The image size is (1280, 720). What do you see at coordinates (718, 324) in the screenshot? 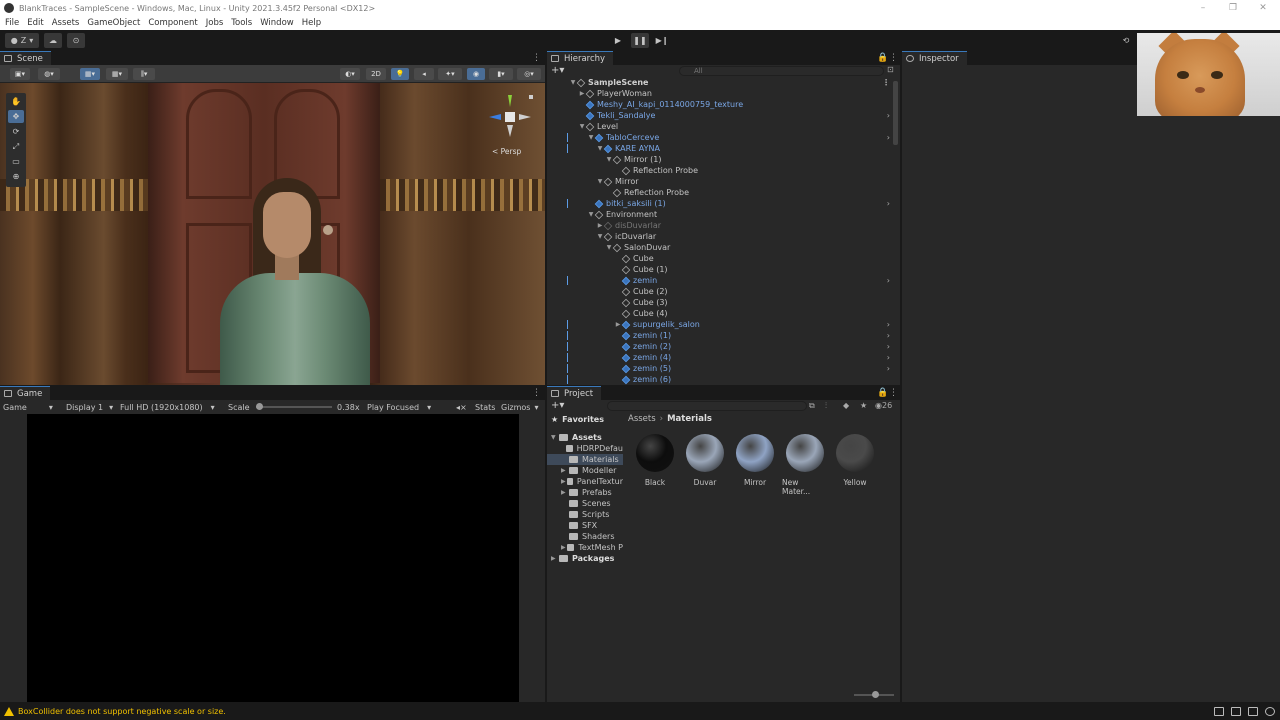
I see `hierarchy-row: ▶ supurgelik_salon ›` at bounding box center [718, 324].